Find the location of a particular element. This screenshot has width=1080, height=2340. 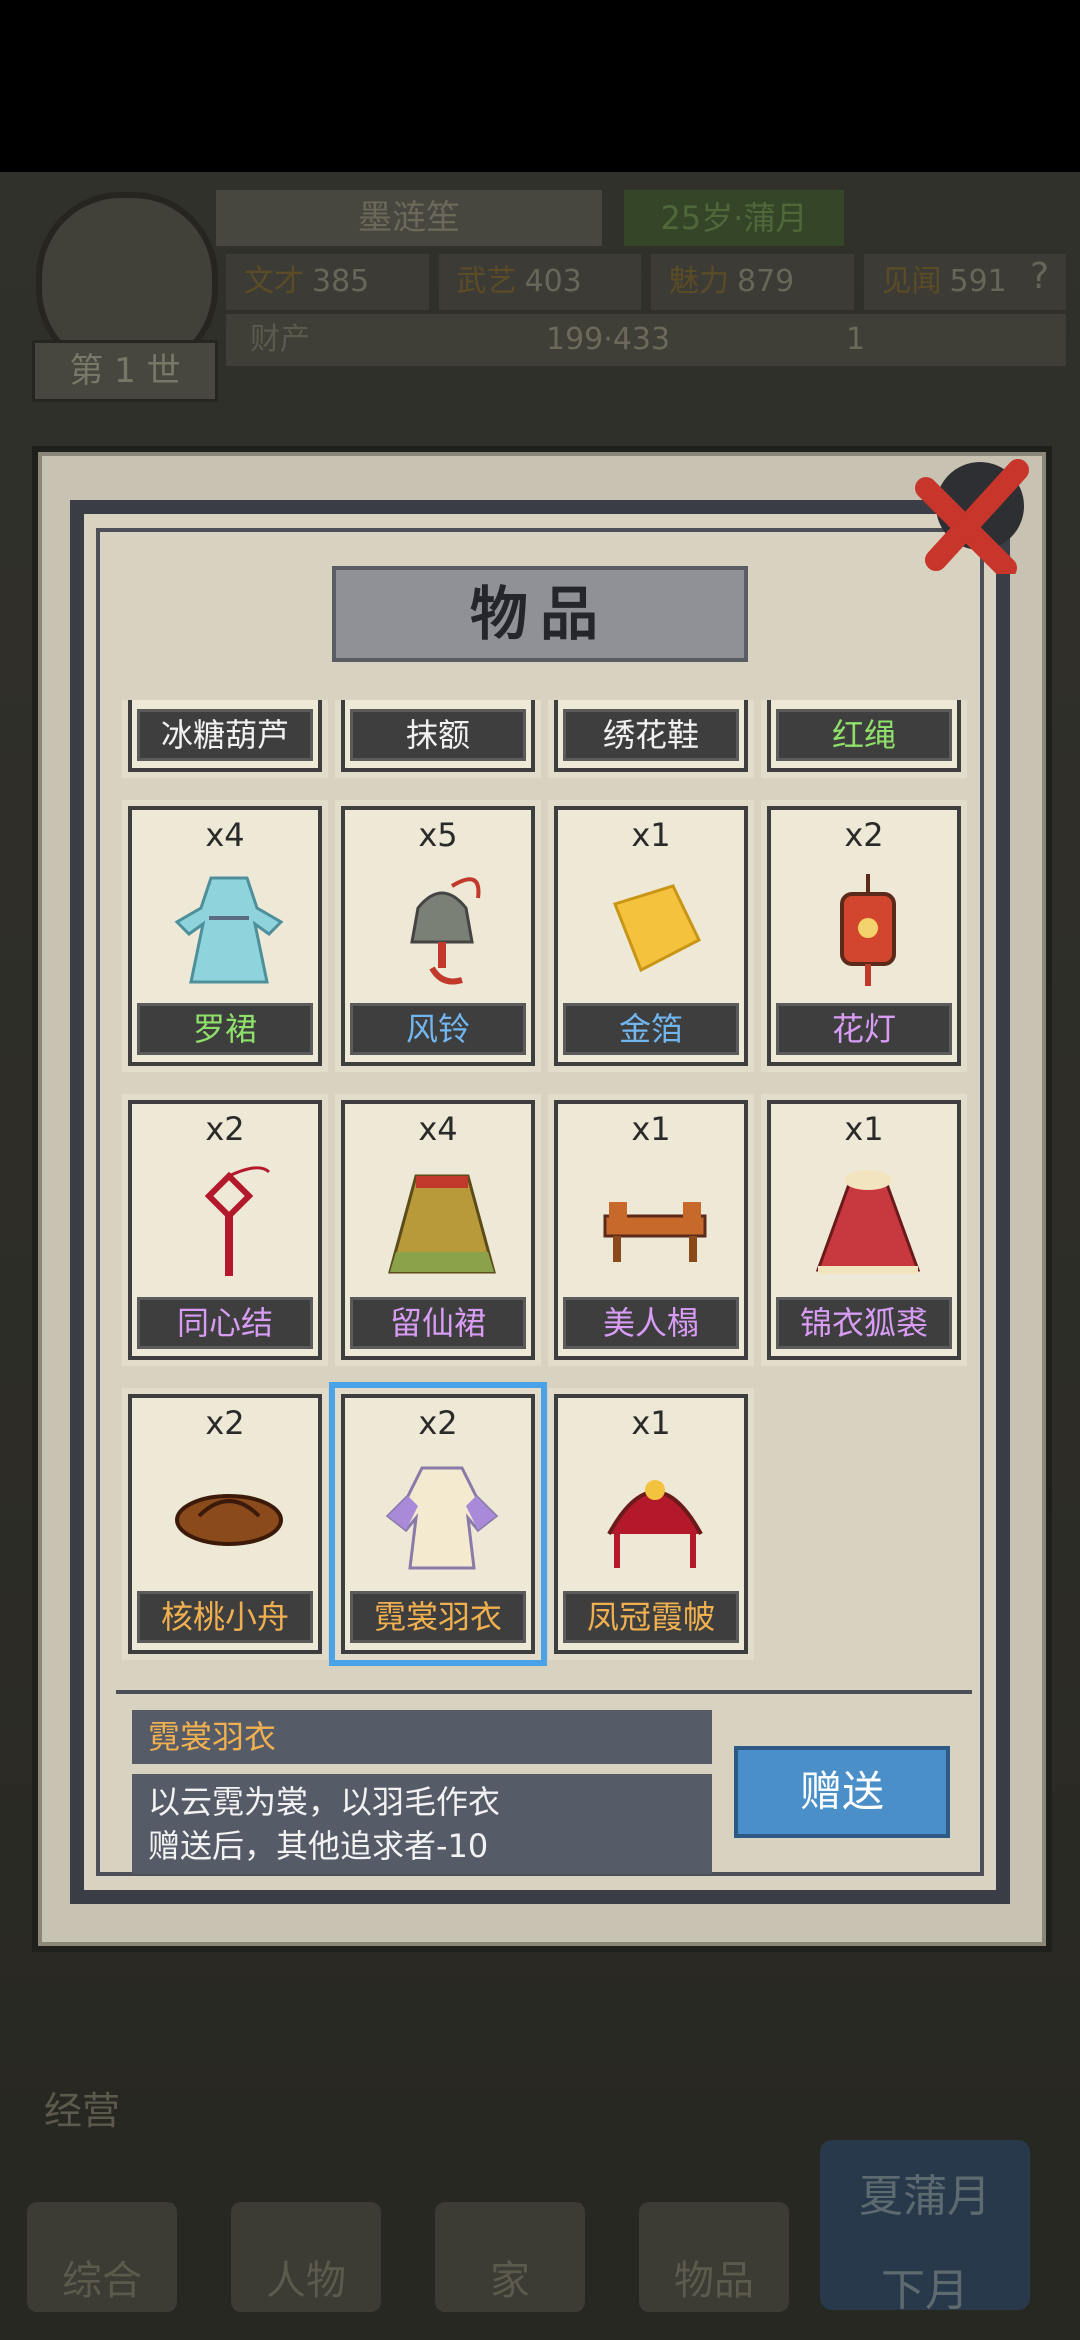

selected-item-name: 霓裳羽衣 is located at coordinates (422, 1737).